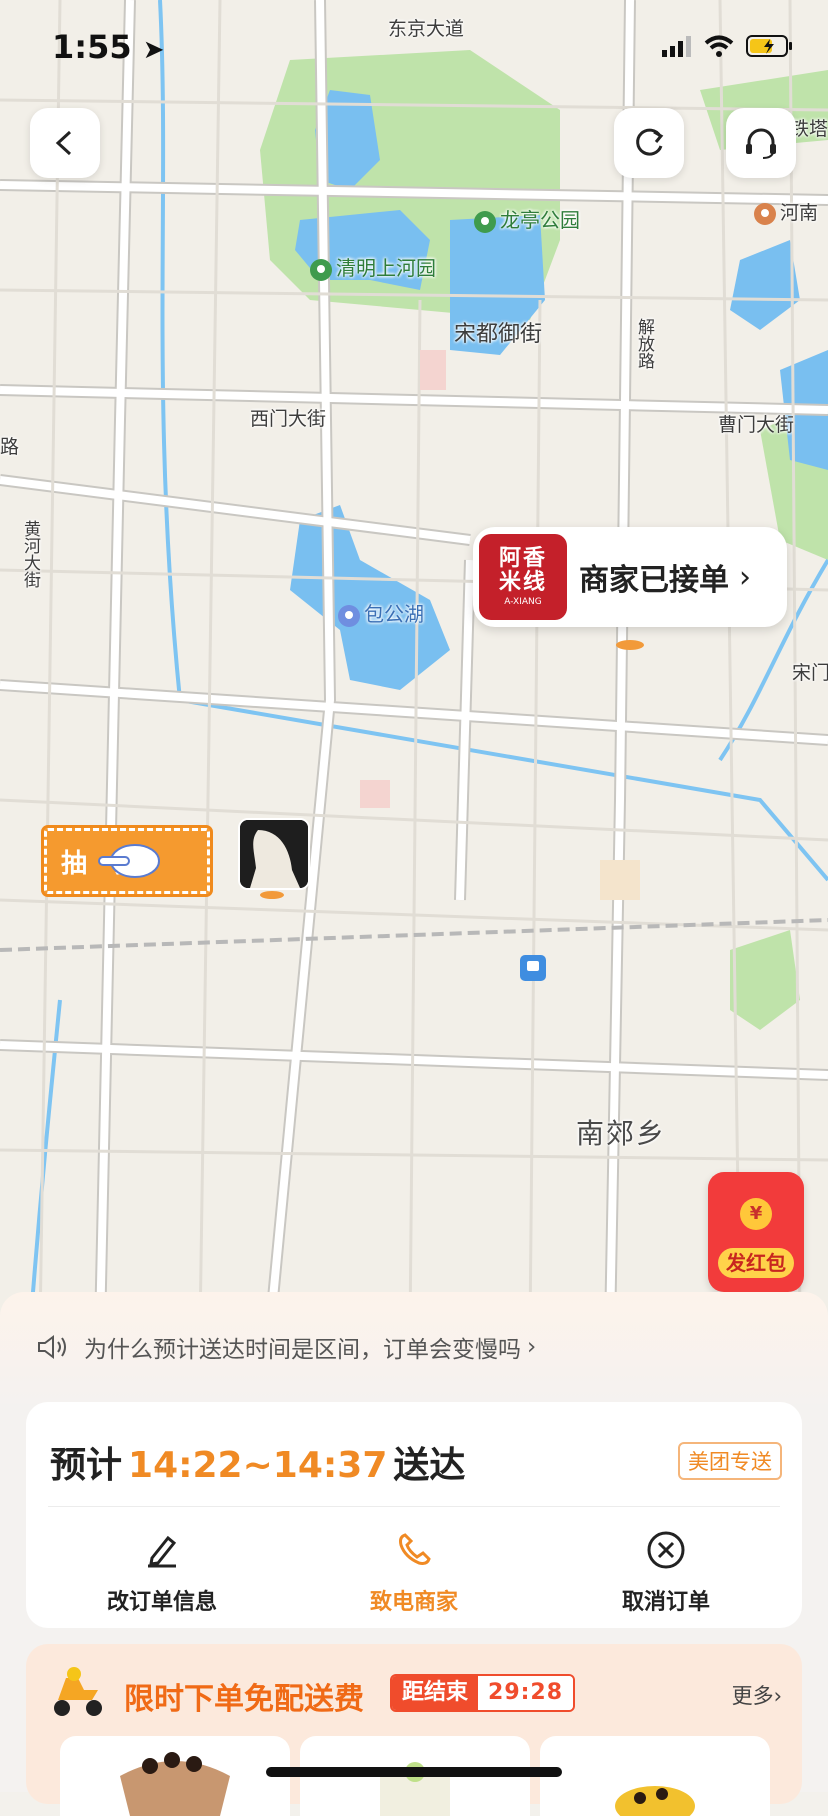  Describe the element at coordinates (666, 1570) in the screenshot. I see `cancel-order-button: 取消订单` at that location.